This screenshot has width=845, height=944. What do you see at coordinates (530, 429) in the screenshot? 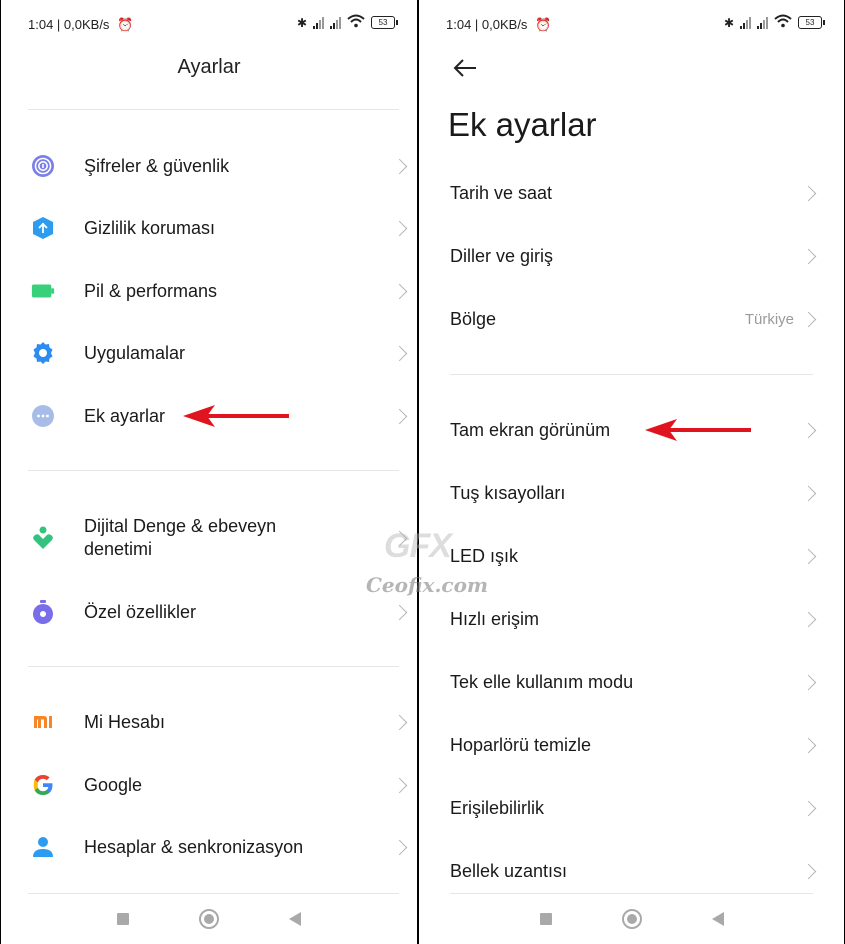
I see `settings-item-label: Tam ekran görünüm` at bounding box center [530, 429].